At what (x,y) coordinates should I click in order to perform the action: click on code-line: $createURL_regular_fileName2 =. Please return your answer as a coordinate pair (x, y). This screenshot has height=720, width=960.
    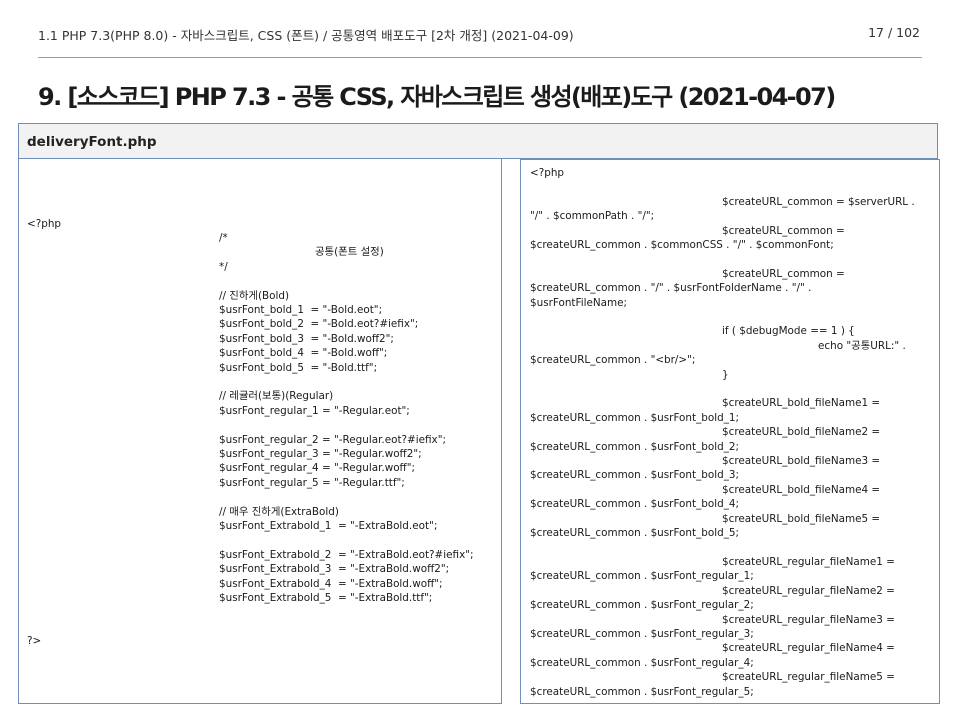
    Looking at the image, I should click on (808, 590).